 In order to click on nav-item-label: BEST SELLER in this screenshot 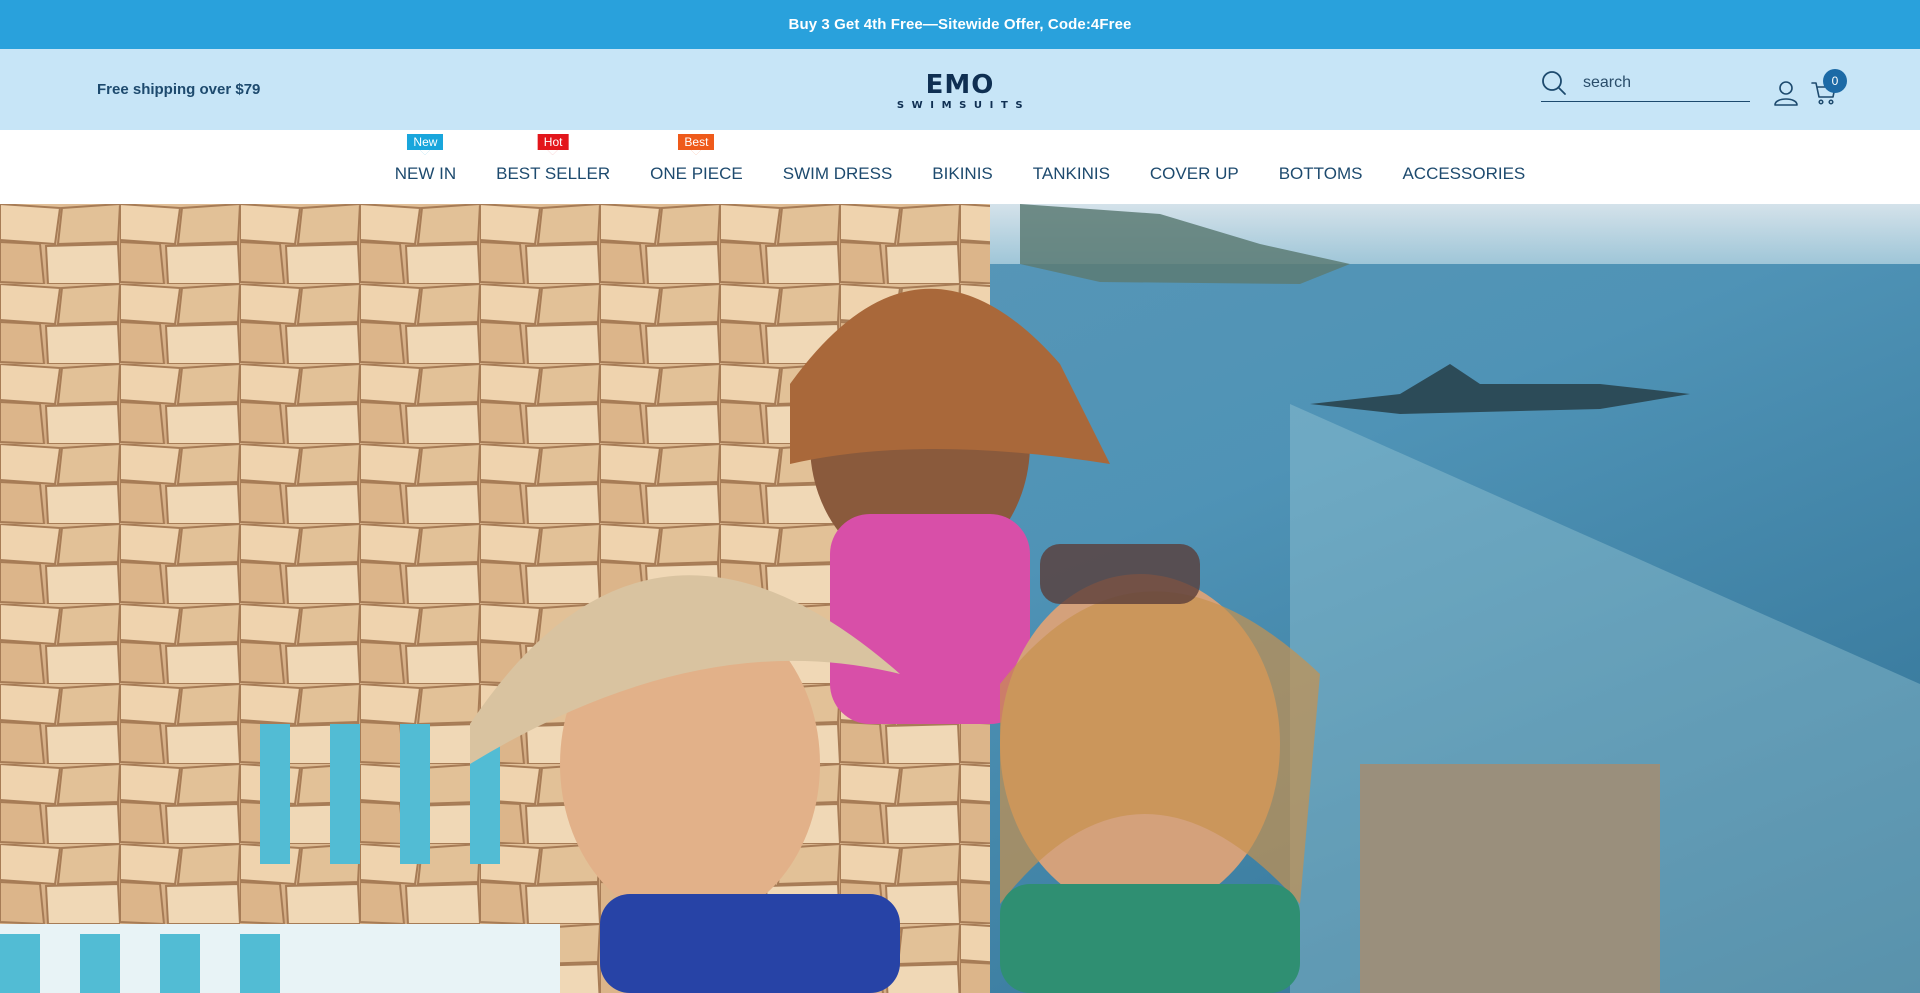, I will do `click(553, 173)`.